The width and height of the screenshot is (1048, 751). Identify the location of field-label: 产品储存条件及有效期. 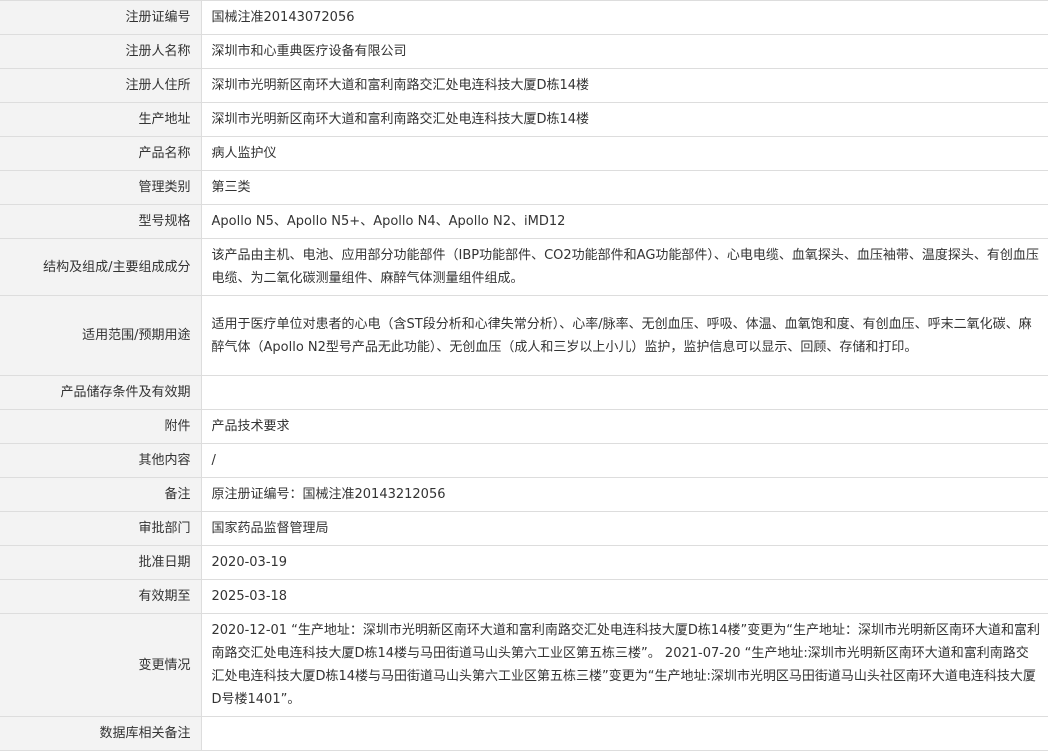
(101, 392).